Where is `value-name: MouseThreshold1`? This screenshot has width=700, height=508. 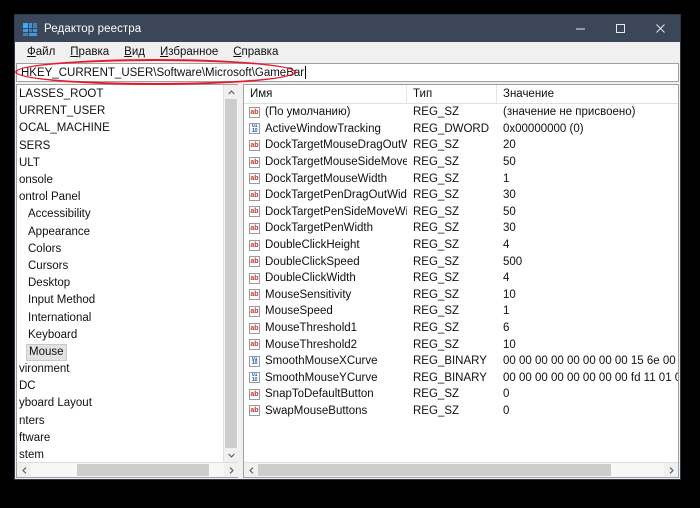 value-name: MouseThreshold1 is located at coordinates (311, 328).